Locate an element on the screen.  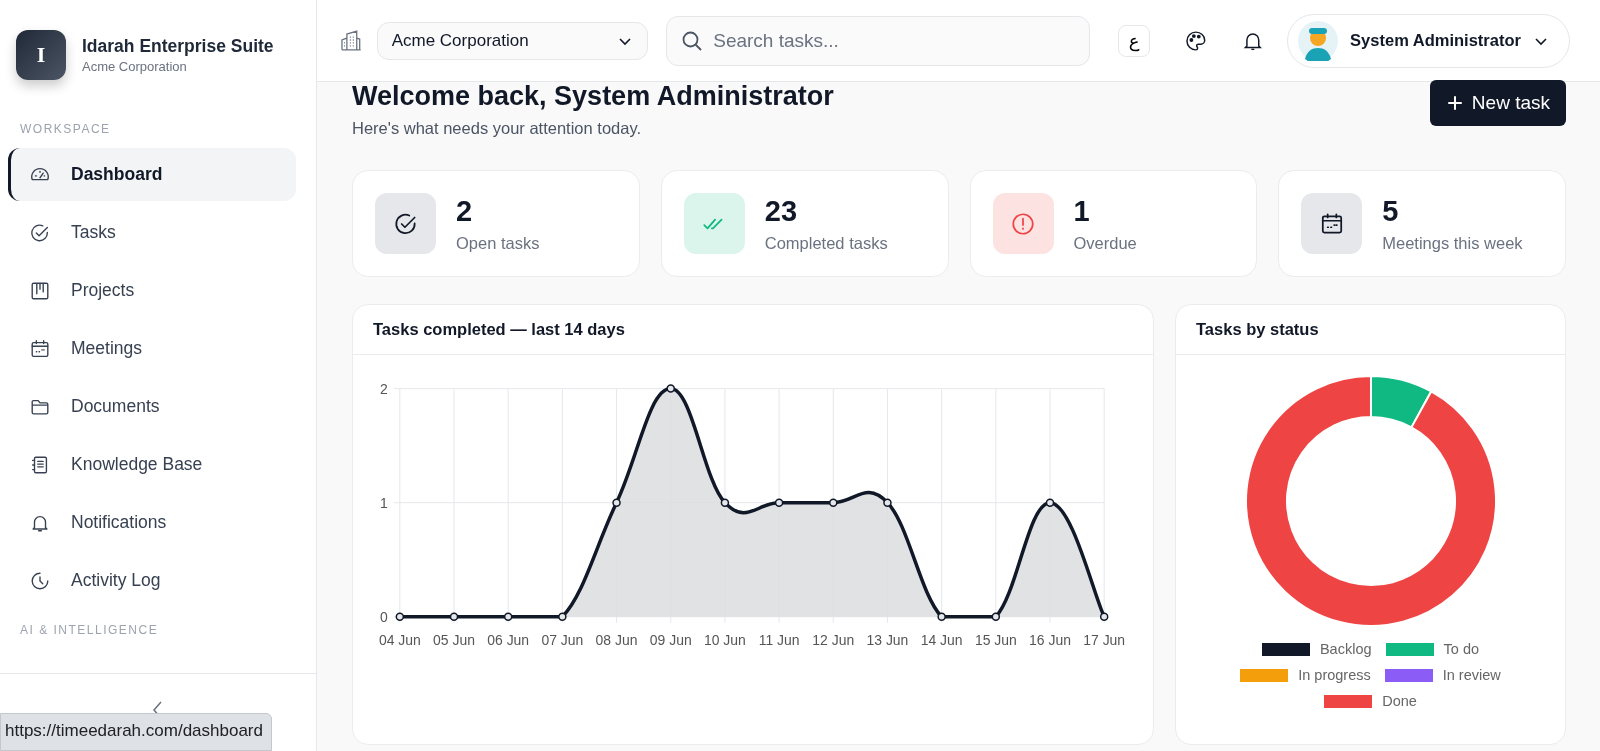
app-title: Idarah Enterprise Suite is located at coordinates (178, 46).